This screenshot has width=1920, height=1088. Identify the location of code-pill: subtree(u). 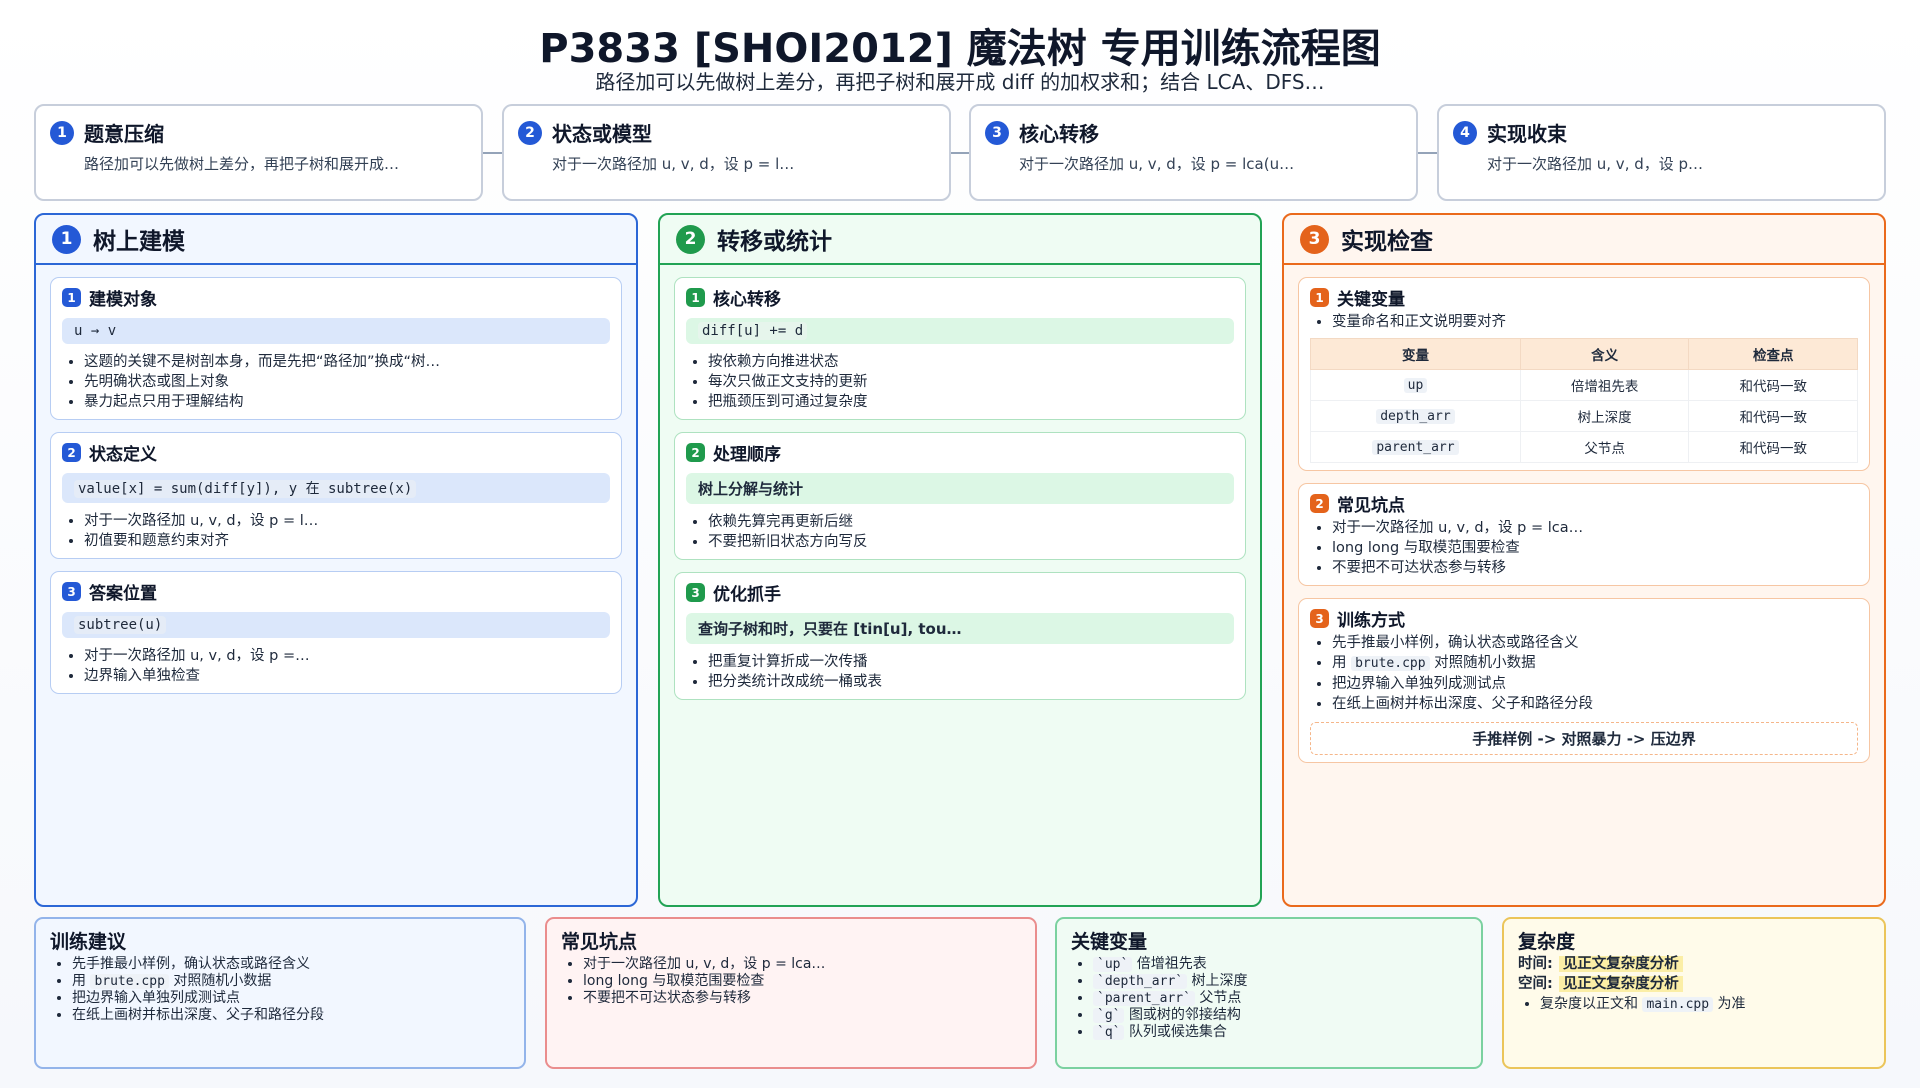
(120, 625).